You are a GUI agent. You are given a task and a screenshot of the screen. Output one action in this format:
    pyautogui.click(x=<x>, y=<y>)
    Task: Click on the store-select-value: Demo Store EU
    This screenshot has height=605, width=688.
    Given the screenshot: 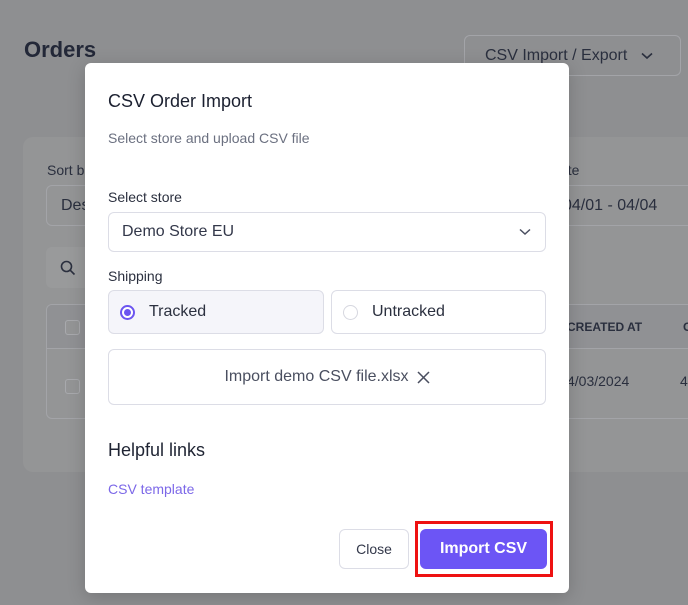 What is the action you would take?
    pyautogui.click(x=178, y=231)
    